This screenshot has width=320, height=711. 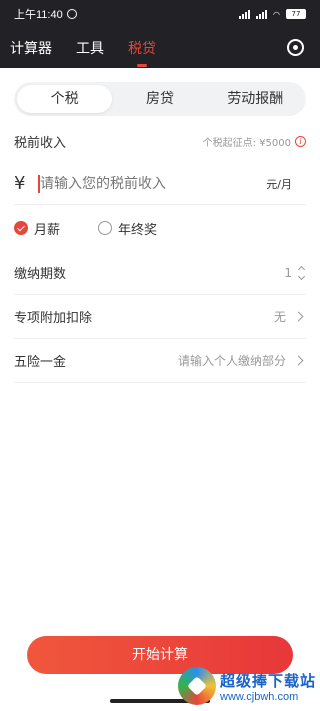 What do you see at coordinates (197, 686) in the screenshot?
I see `watermark-logo-icon` at bounding box center [197, 686].